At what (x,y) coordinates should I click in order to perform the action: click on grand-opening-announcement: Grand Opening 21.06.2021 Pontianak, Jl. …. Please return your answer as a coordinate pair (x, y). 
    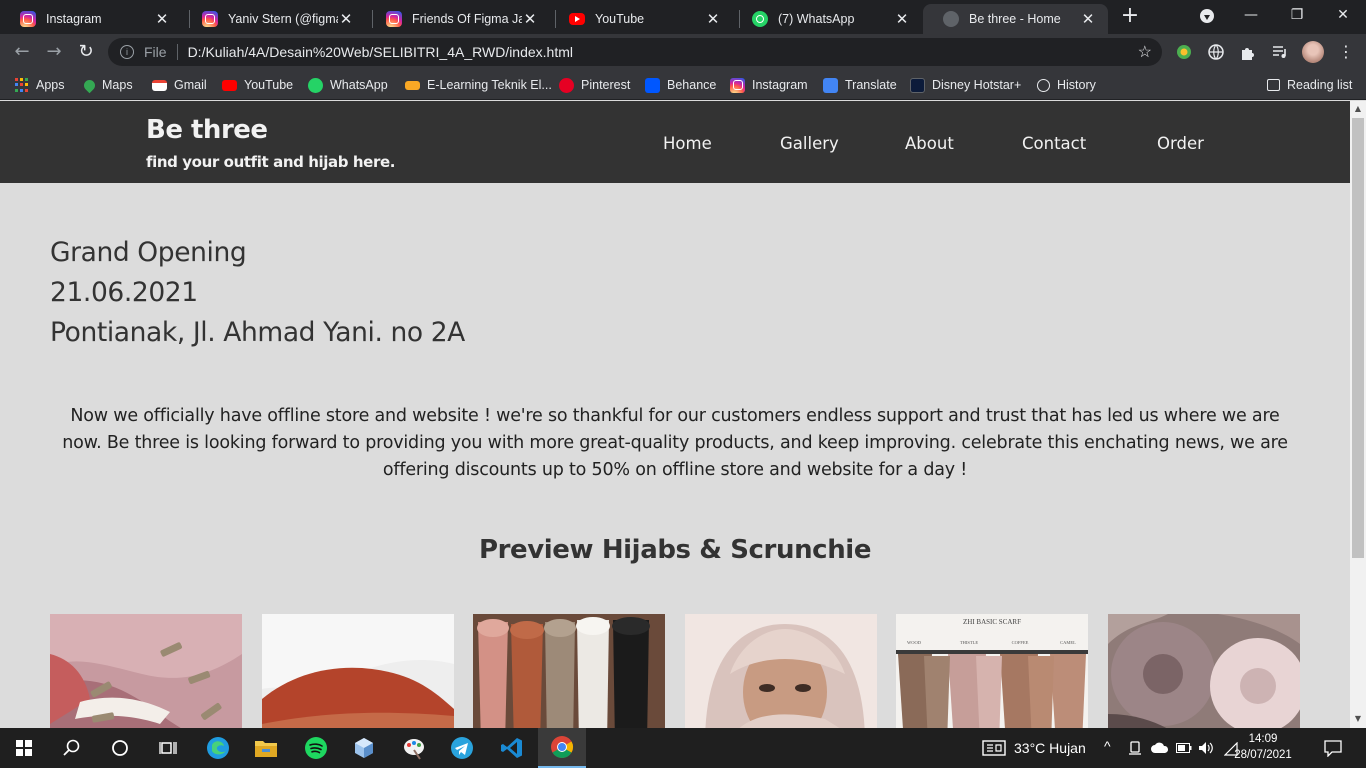
    Looking at the image, I should click on (257, 293).